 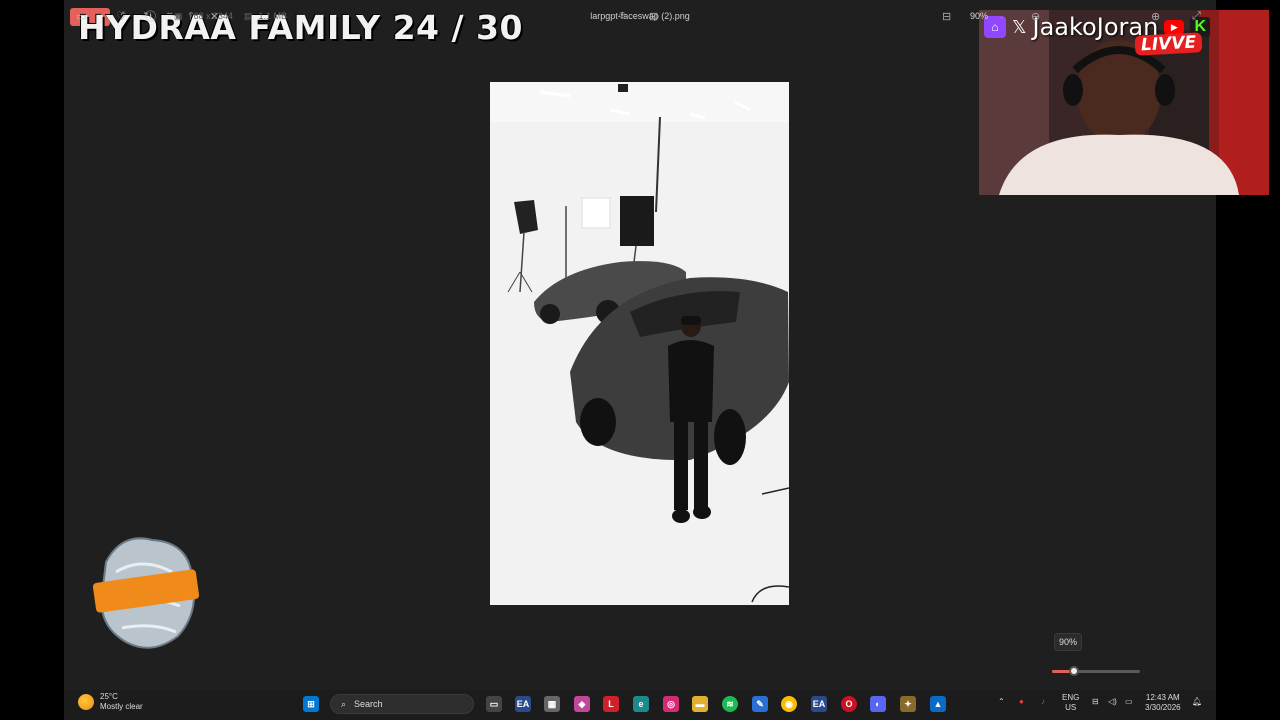 What do you see at coordinates (1124, 27) in the screenshot?
I see `stream-social-bar: ⌂ 𝕏 JaakoJoran ▶ K` at bounding box center [1124, 27].